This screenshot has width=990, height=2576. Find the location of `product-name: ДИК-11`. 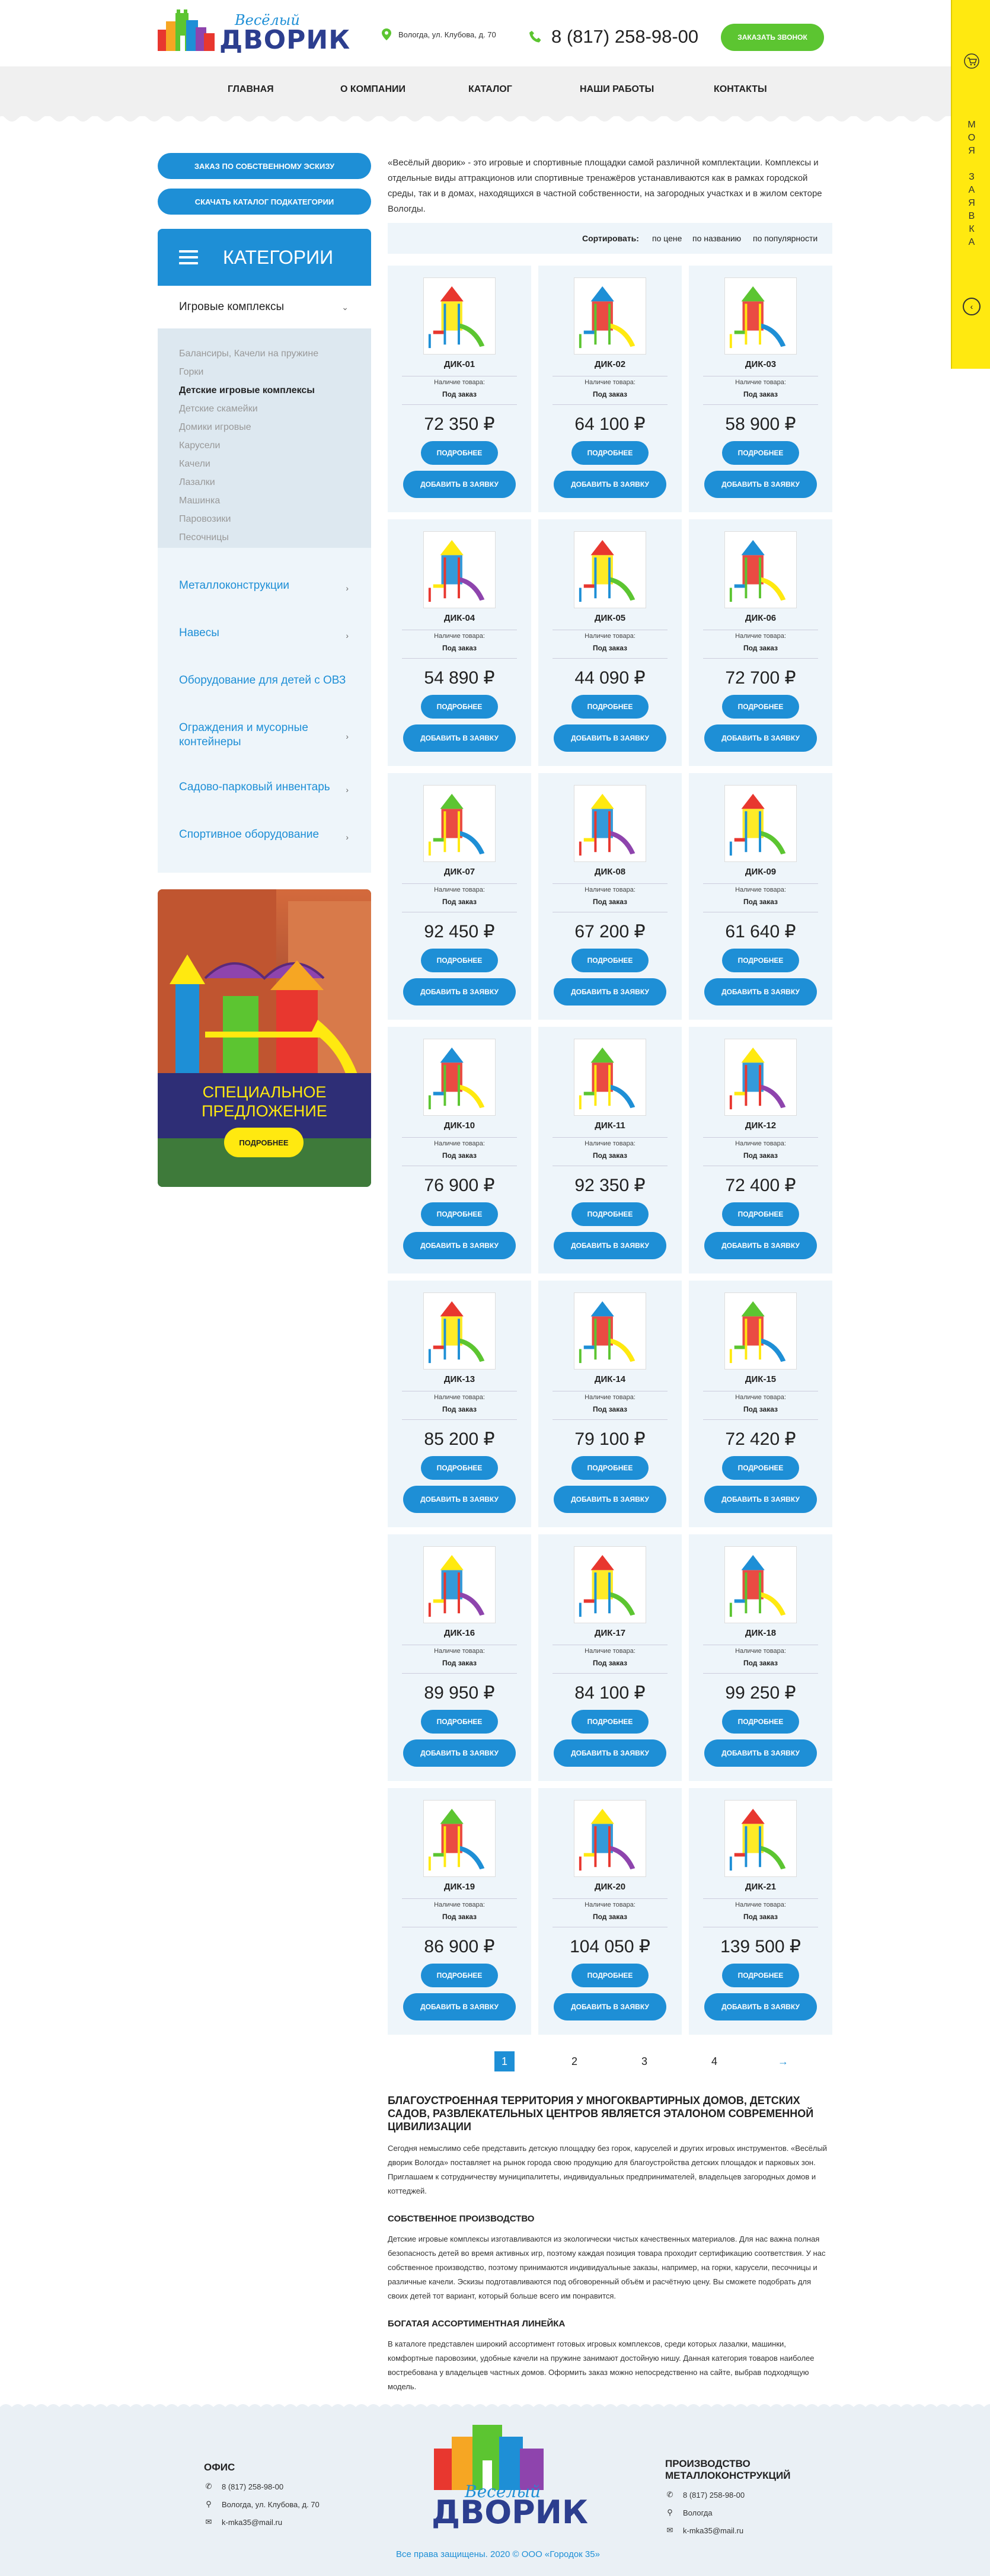

product-name: ДИК-11 is located at coordinates (610, 1126).